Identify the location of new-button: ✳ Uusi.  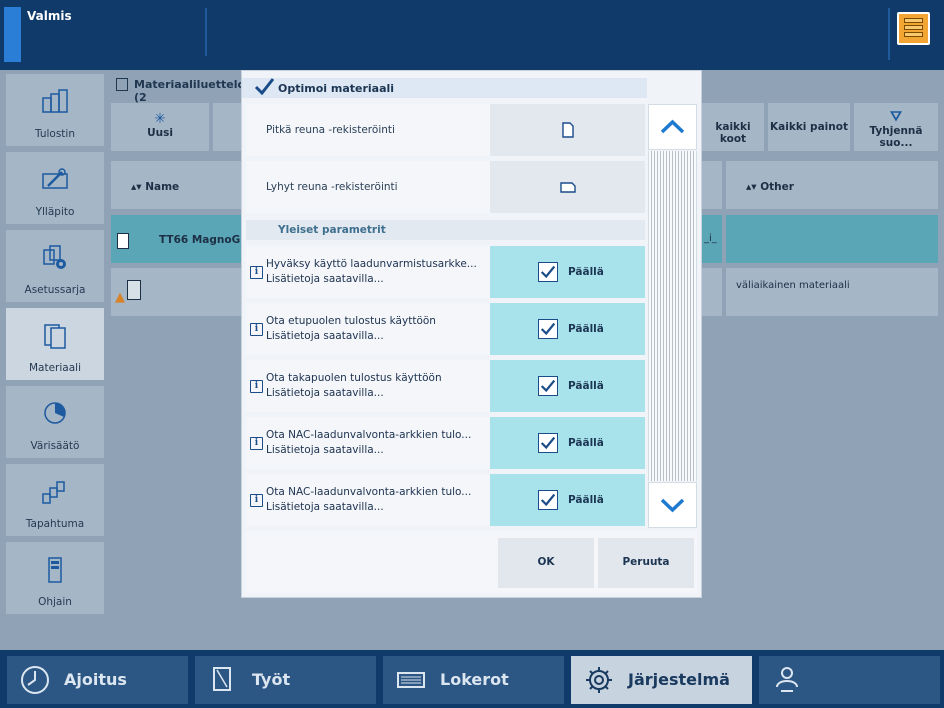
(160, 127).